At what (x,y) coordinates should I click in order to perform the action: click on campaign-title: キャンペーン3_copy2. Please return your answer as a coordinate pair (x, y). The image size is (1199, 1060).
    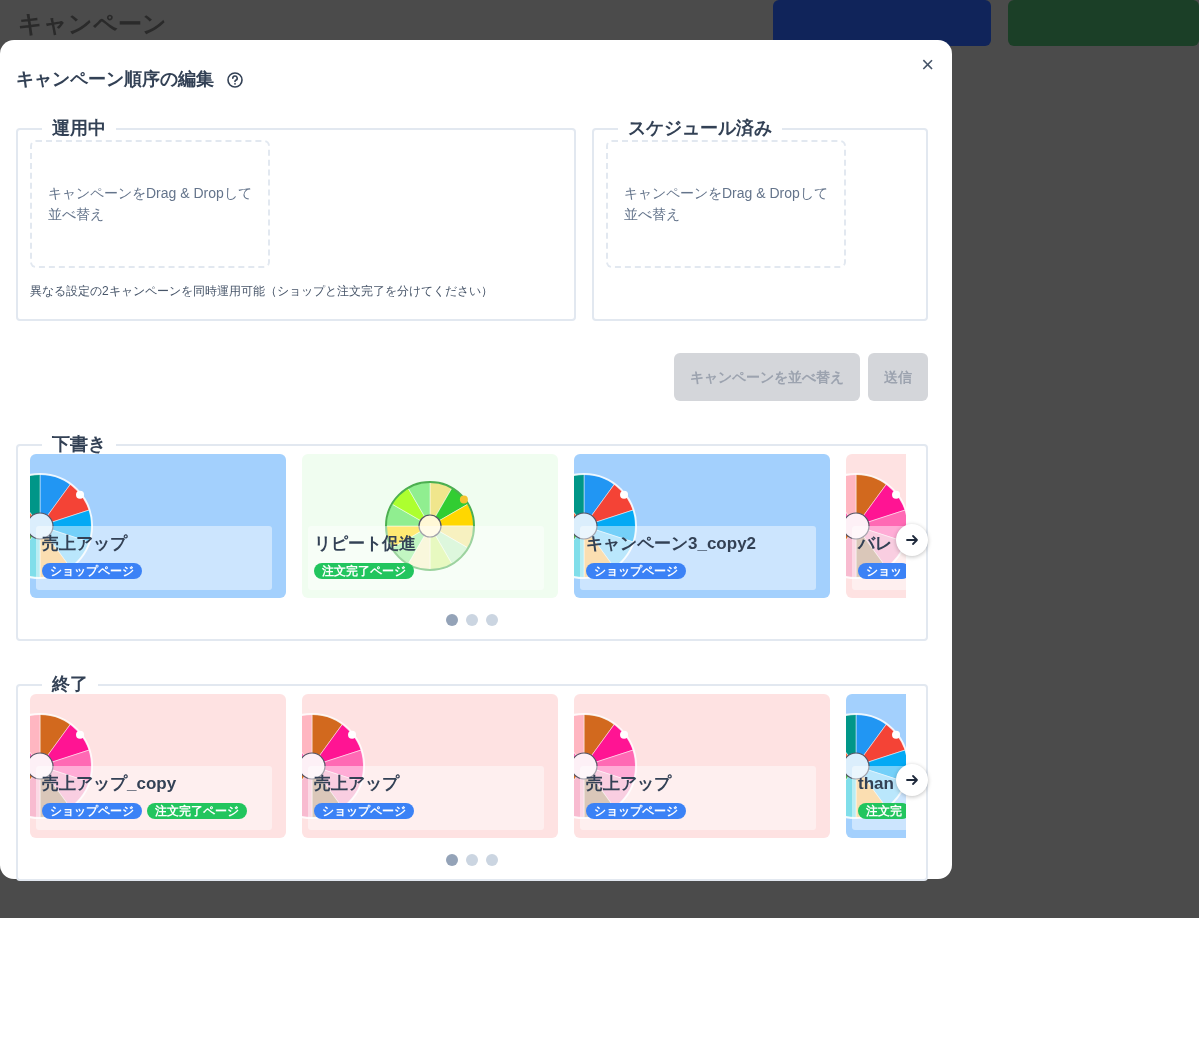
    Looking at the image, I should click on (672, 544).